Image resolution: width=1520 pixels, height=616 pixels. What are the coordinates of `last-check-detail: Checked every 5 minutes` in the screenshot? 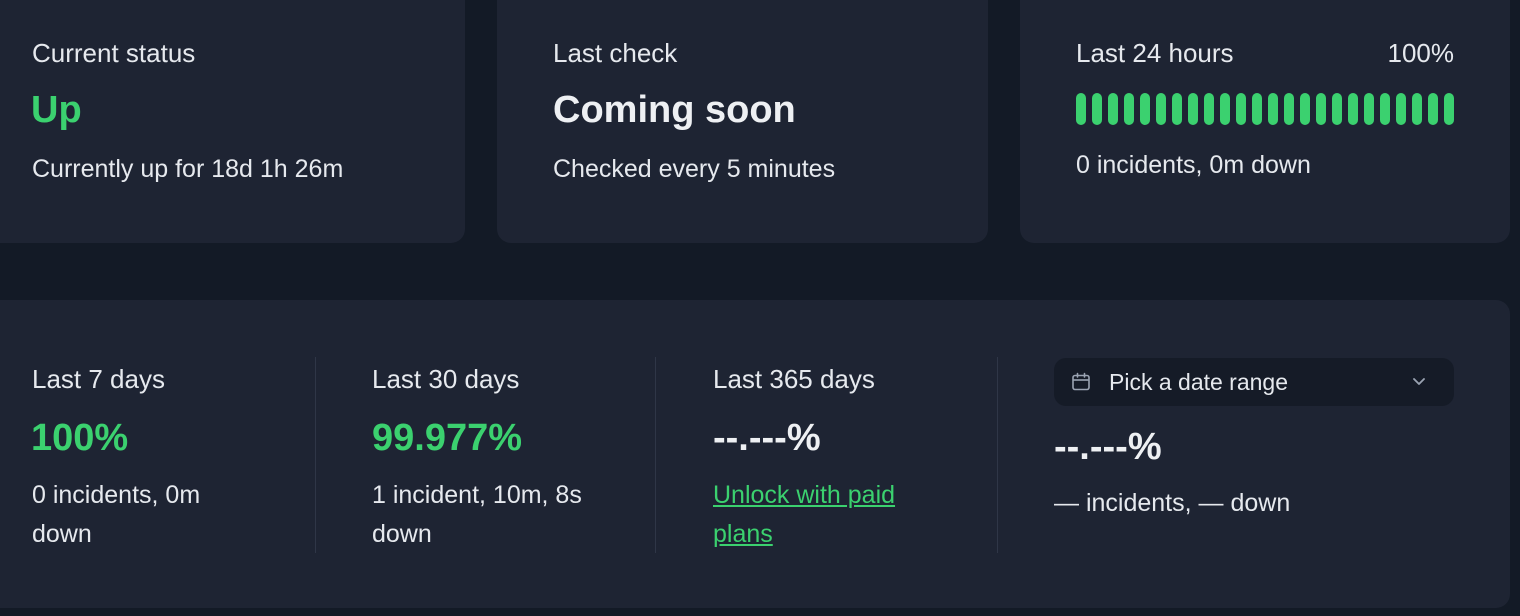 It's located at (694, 169).